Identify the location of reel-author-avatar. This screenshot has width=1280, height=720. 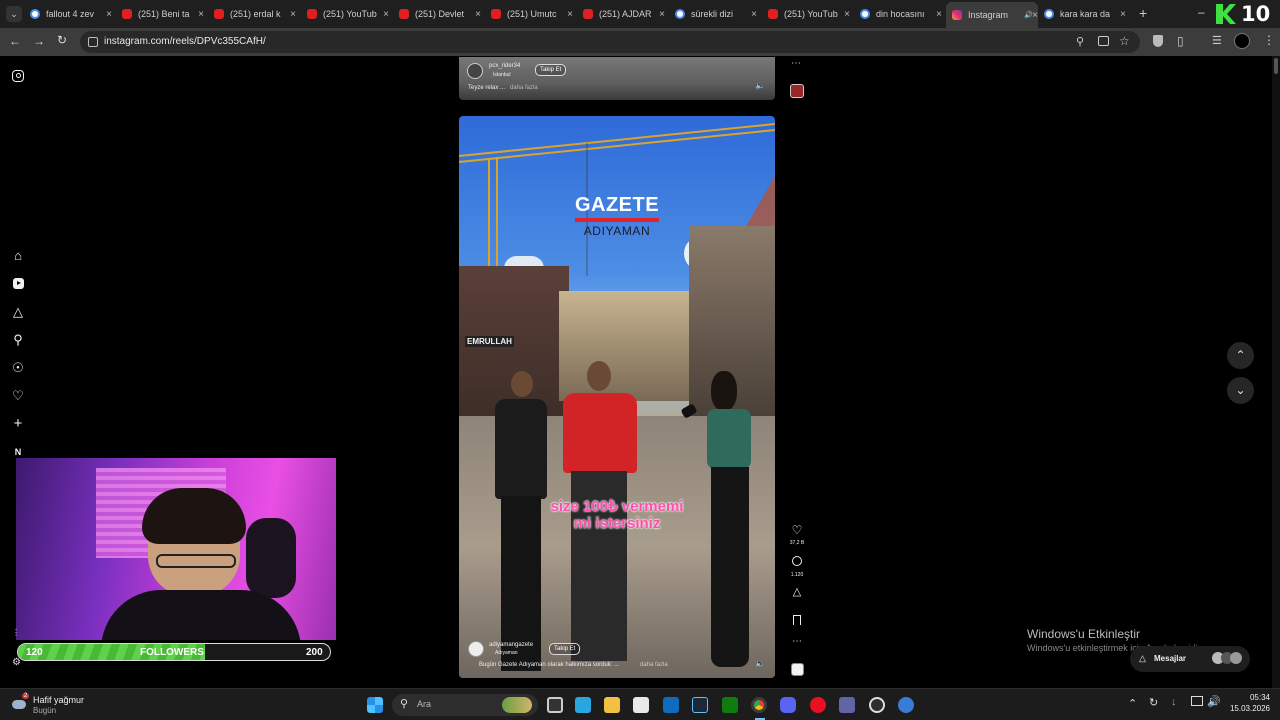
(476, 649).